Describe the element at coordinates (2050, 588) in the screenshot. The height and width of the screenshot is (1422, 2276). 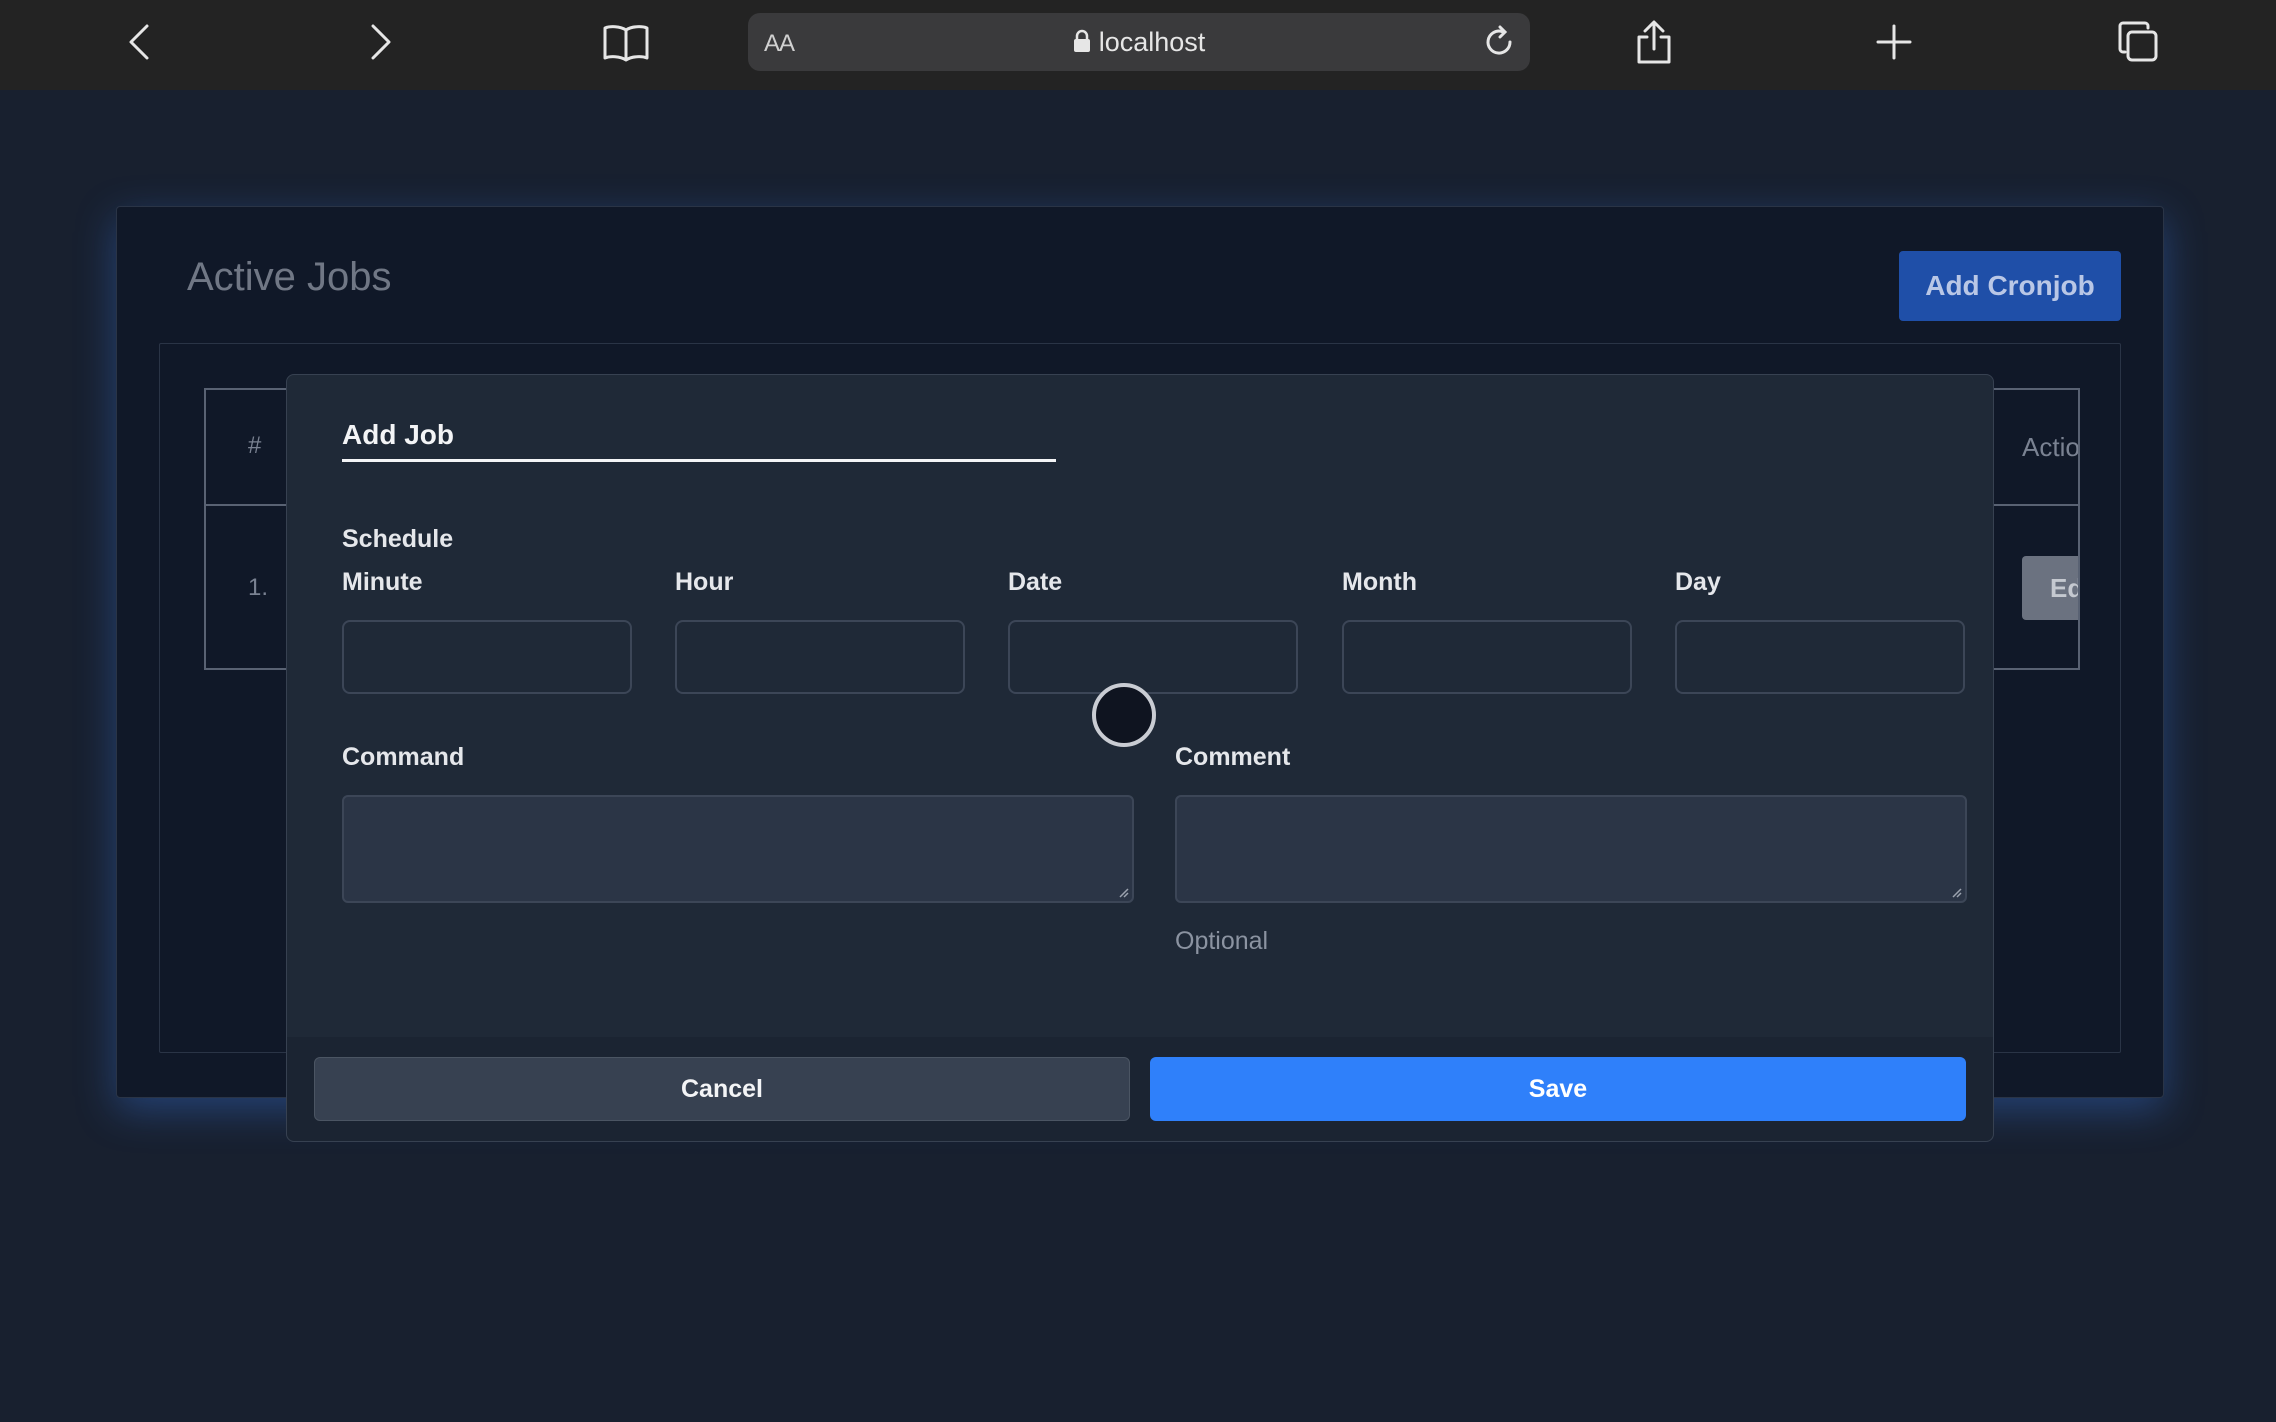
I see `edit-button: Edit` at that location.